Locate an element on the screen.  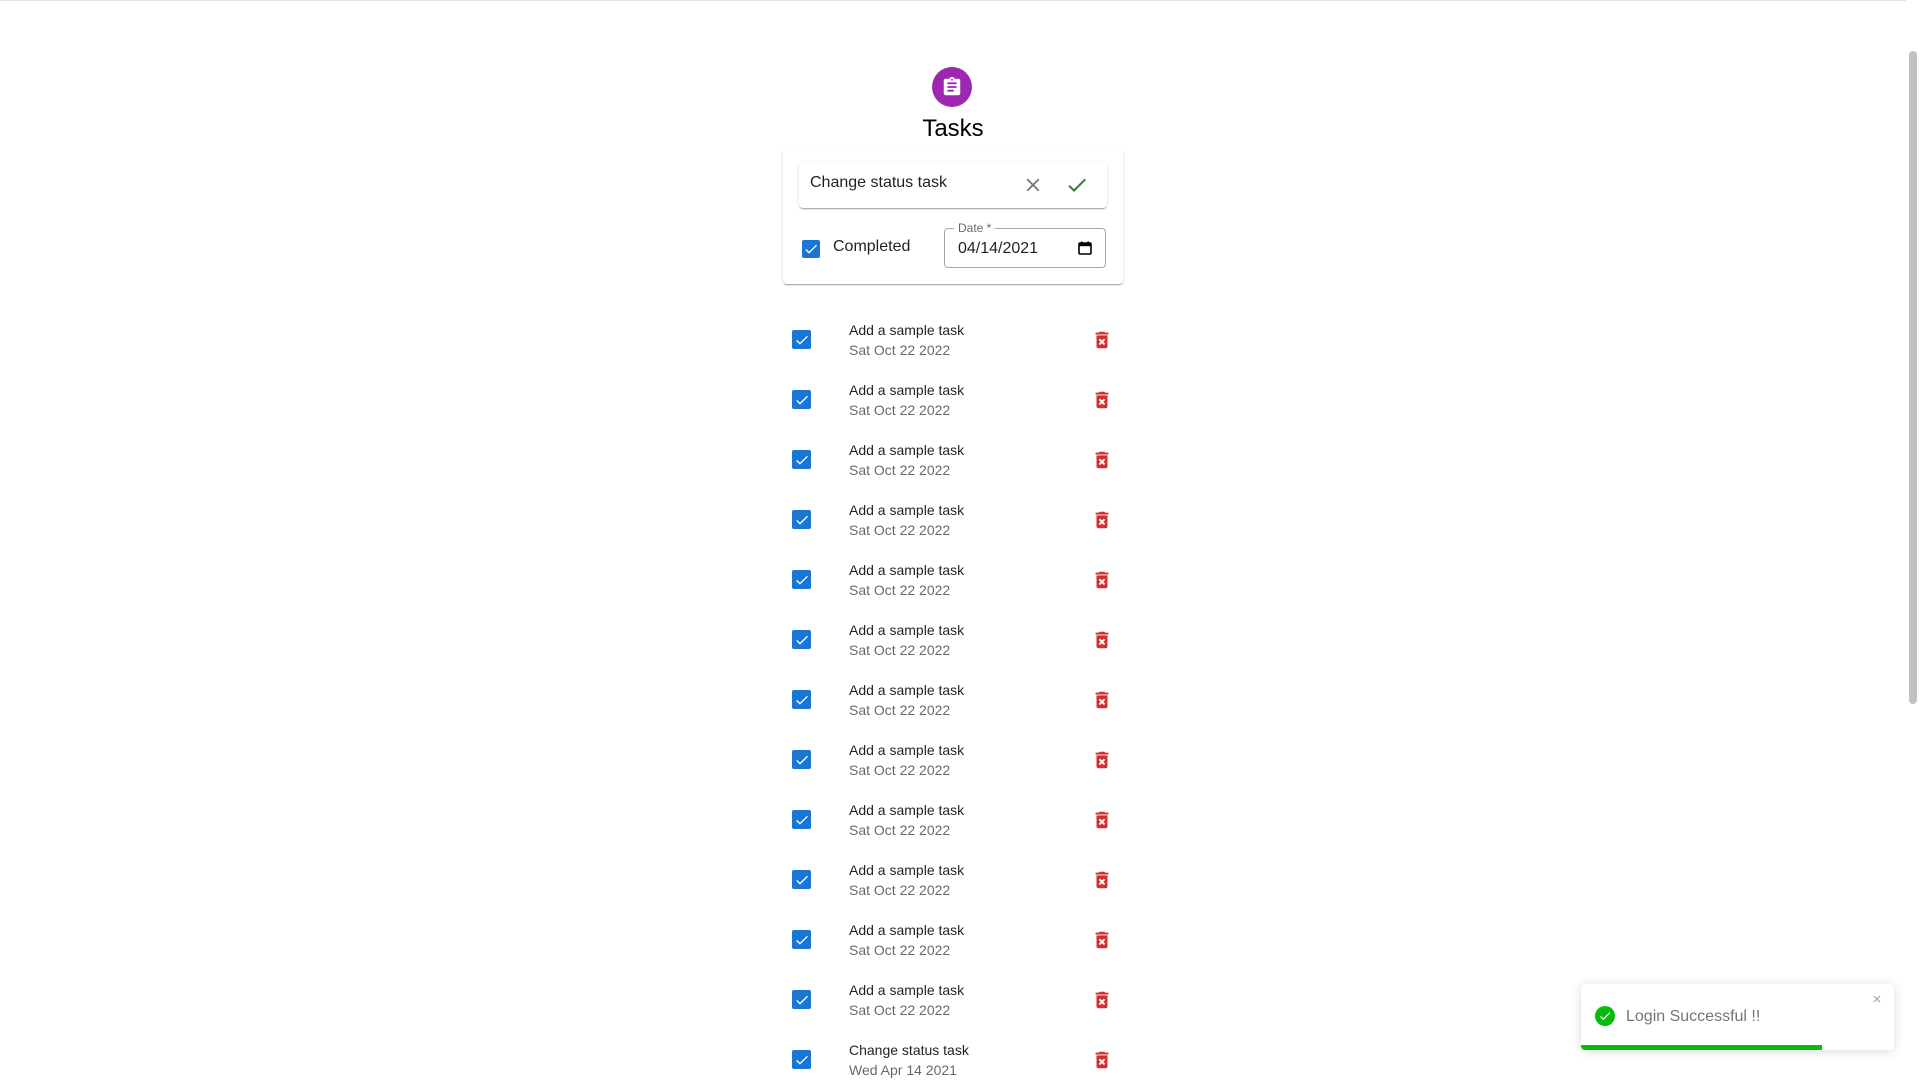
toast-message: Login Successful !! is located at coordinates (1693, 1016).